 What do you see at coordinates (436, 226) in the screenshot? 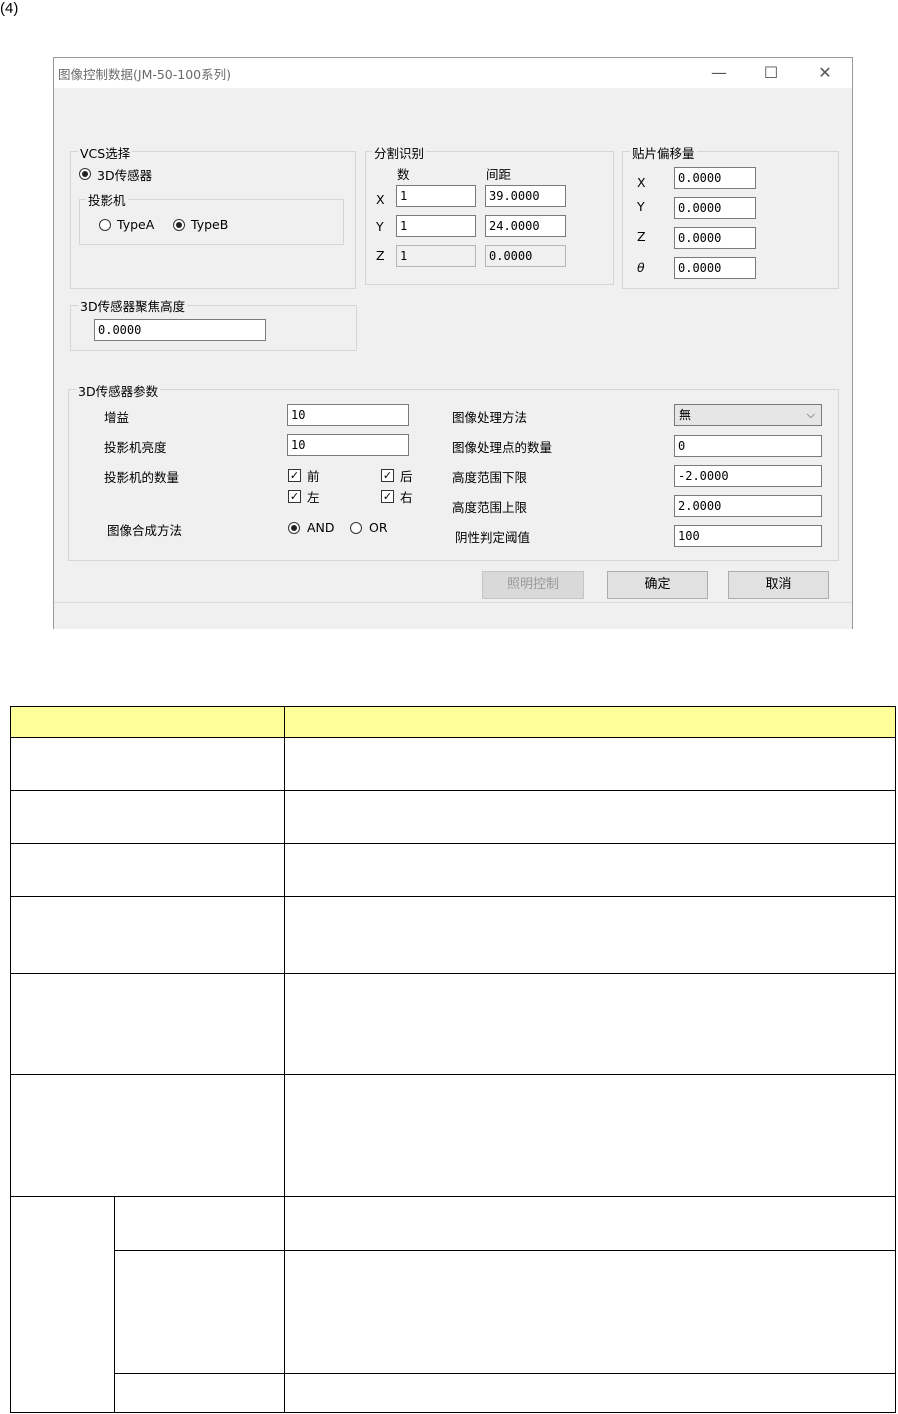
I see `split-y-count-input: 1` at bounding box center [436, 226].